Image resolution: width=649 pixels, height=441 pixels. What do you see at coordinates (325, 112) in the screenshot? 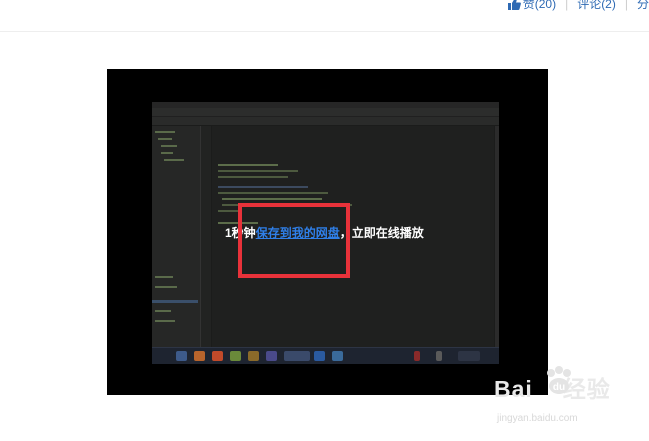
I see `ide-menu-bar` at bounding box center [325, 112].